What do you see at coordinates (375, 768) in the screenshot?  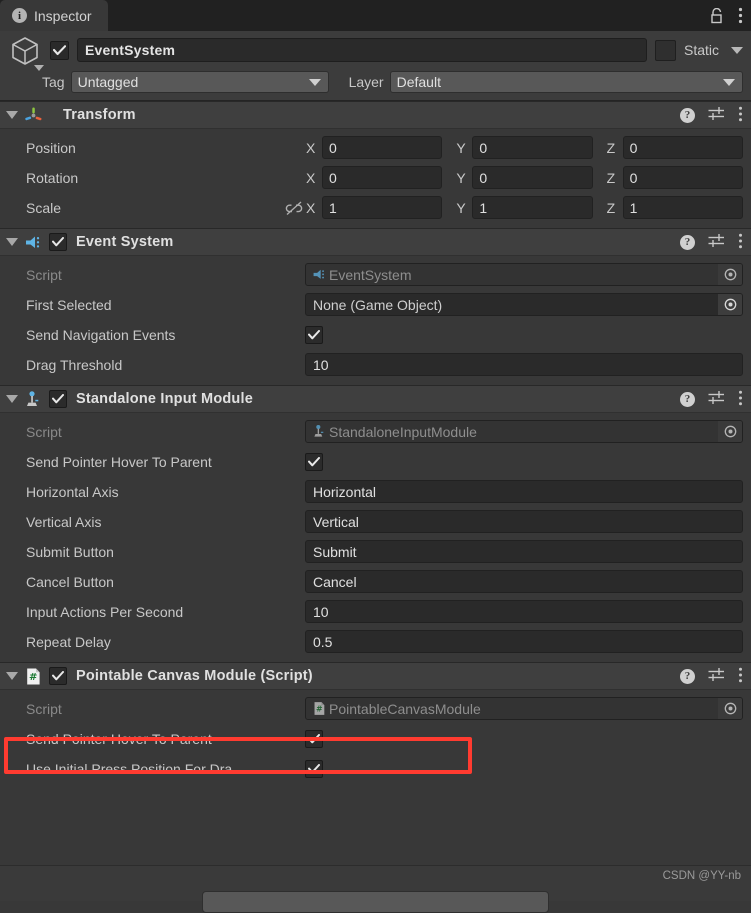 I see `property-row-use-initial-press-position-for-drag: Use Initial Press Position For Dra` at bounding box center [375, 768].